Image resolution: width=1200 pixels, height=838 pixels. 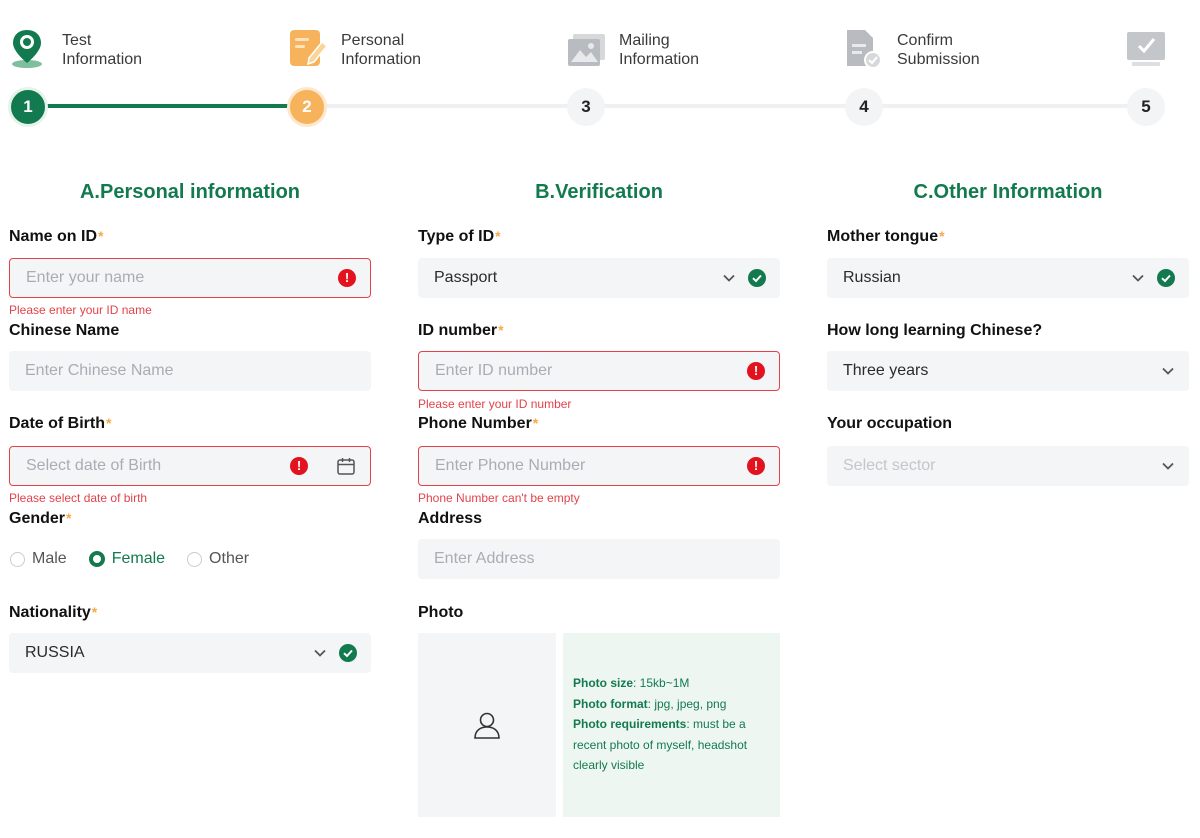 What do you see at coordinates (466, 277) in the screenshot?
I see `id-type-value: Passport` at bounding box center [466, 277].